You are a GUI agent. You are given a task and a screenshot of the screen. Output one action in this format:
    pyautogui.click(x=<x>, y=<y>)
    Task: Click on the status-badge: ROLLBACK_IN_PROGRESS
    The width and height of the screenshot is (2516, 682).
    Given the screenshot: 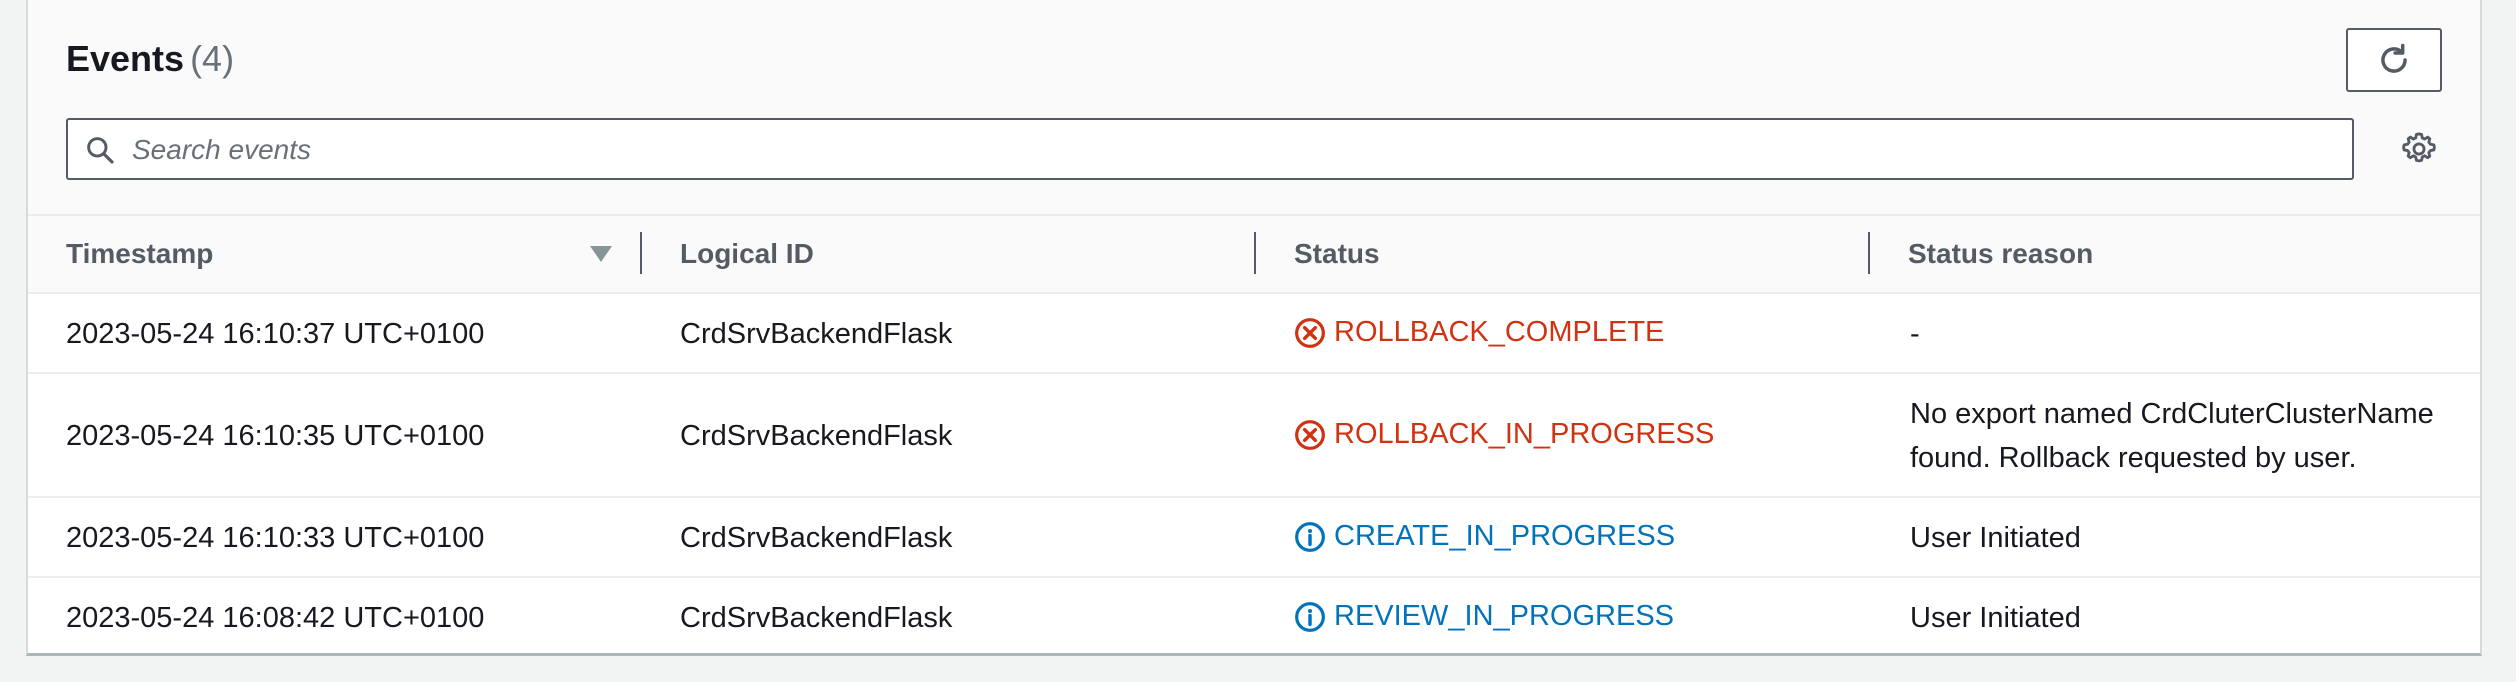 What is the action you would take?
    pyautogui.click(x=1504, y=434)
    